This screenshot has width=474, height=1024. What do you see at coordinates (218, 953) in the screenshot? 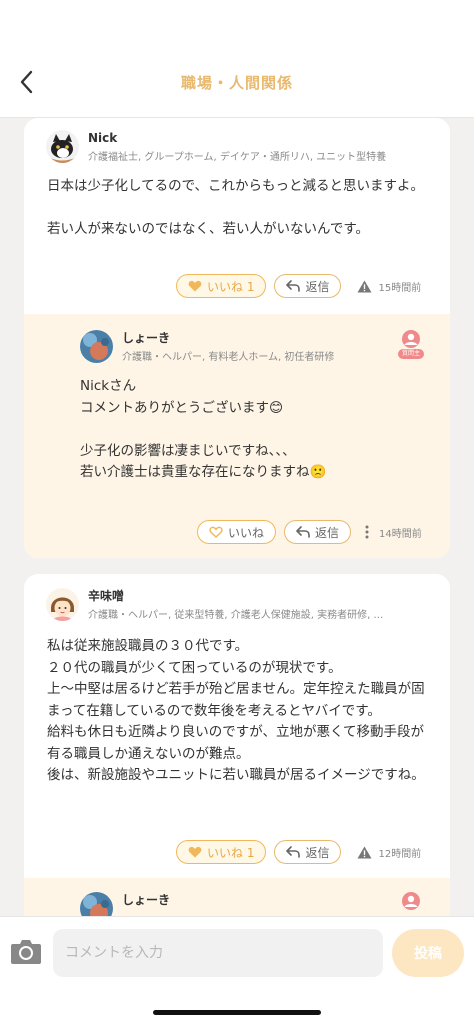
I see `comment-input` at bounding box center [218, 953].